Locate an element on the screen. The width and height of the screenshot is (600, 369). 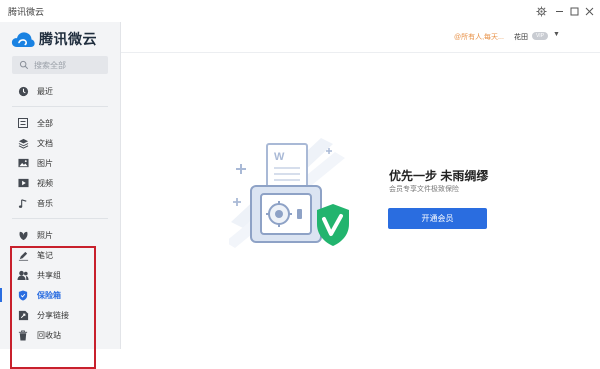
photo-leaf-icon is located at coordinates (23, 235).